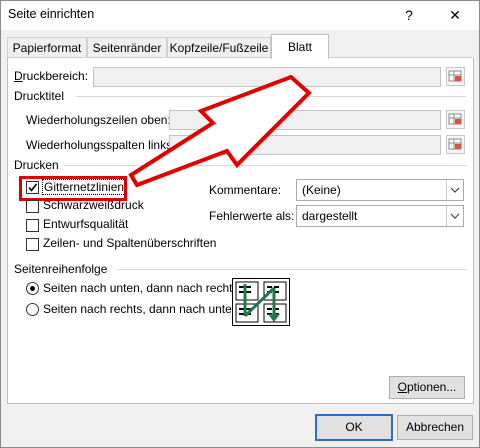 The image size is (480, 448). I want to click on annotation-arrow-icon, so click(220, 131).